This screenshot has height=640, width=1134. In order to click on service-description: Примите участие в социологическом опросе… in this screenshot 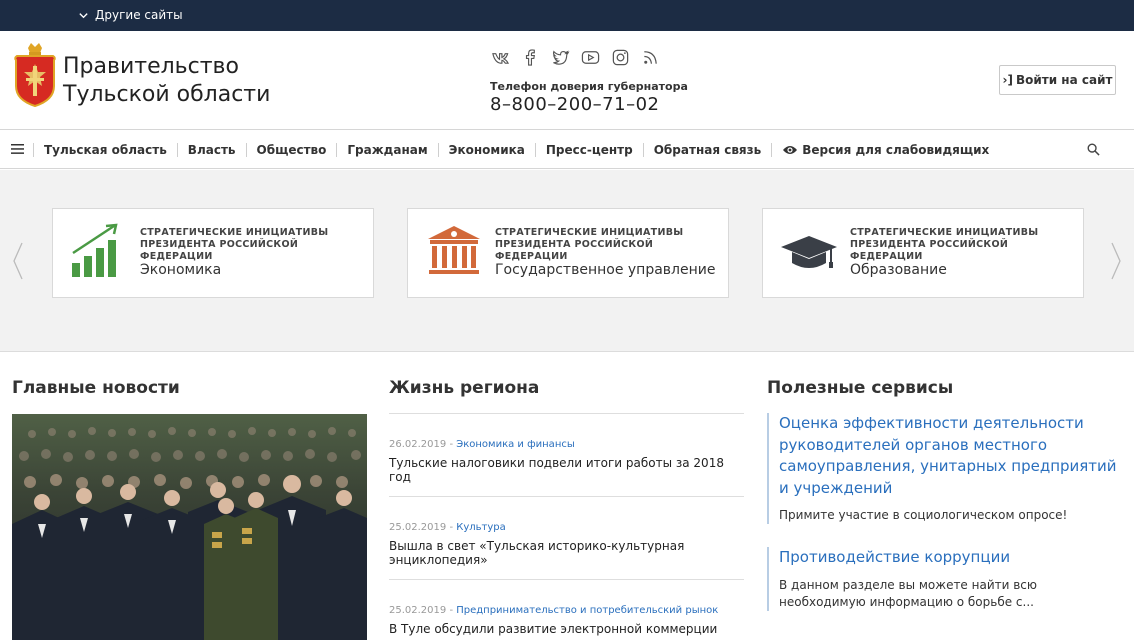, I will do `click(923, 515)`.